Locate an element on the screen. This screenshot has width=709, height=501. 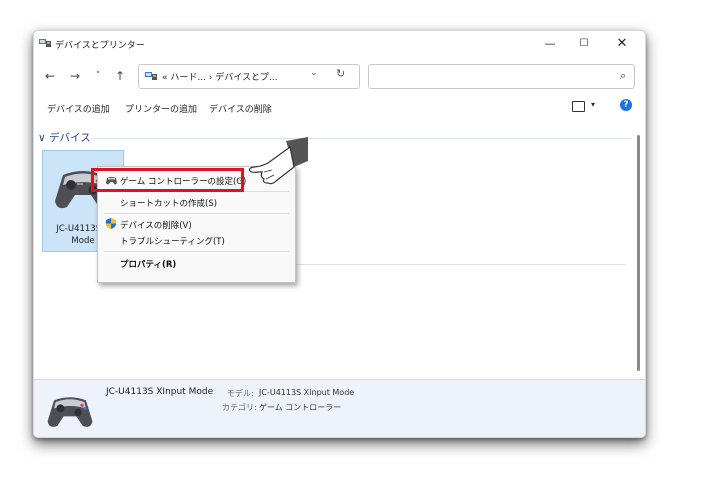
command-bar: デバイスの追加 プリンターの追加 デバイスの削除 ▾ ? is located at coordinates (339, 108).